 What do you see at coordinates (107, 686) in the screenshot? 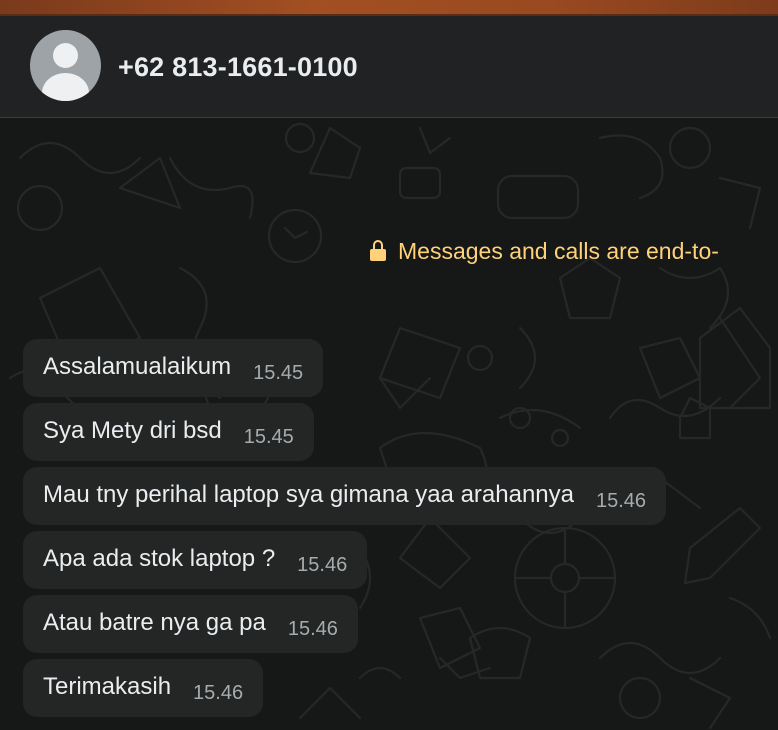
I see `message-text: Terimakasih` at bounding box center [107, 686].